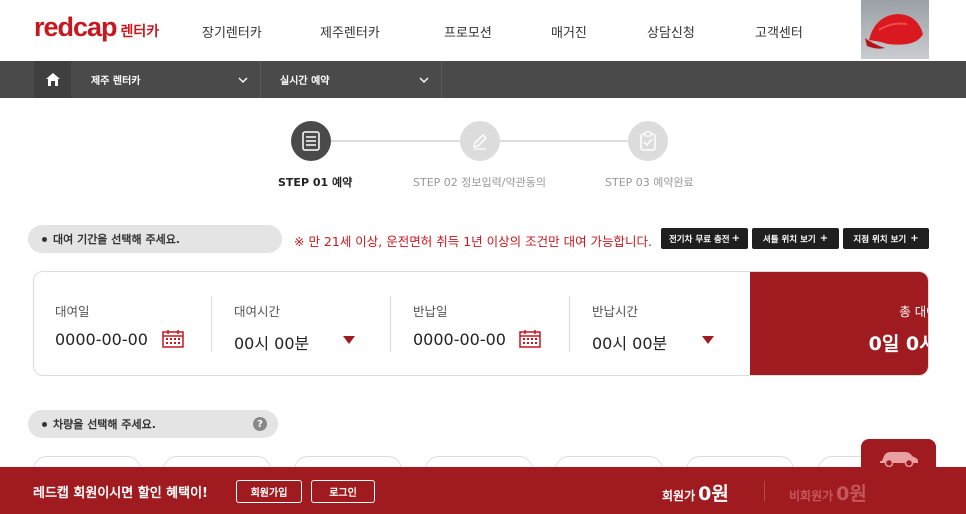  What do you see at coordinates (789, 239) in the screenshot?
I see `shuttle-location-label: 셔틀 위치 보기` at bounding box center [789, 239].